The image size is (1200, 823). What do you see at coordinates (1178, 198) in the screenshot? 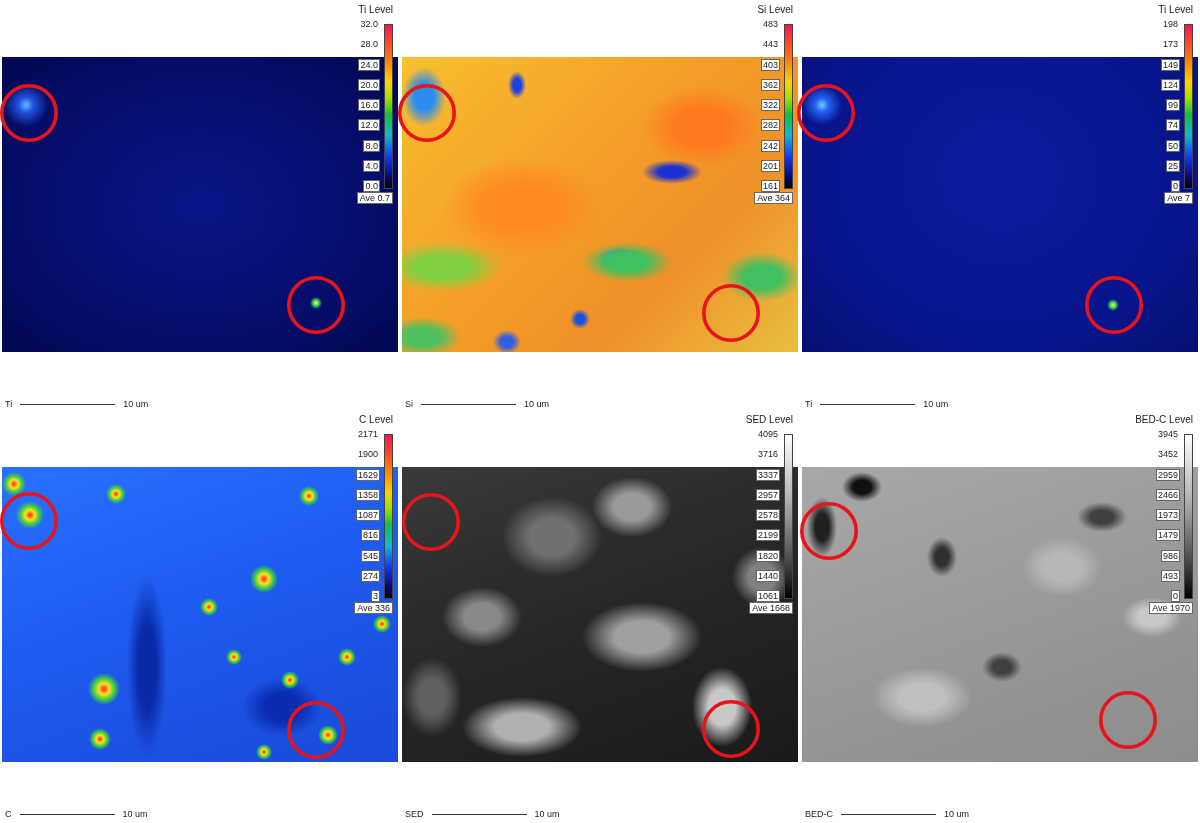
I see `average-label: Ave 7` at bounding box center [1178, 198].